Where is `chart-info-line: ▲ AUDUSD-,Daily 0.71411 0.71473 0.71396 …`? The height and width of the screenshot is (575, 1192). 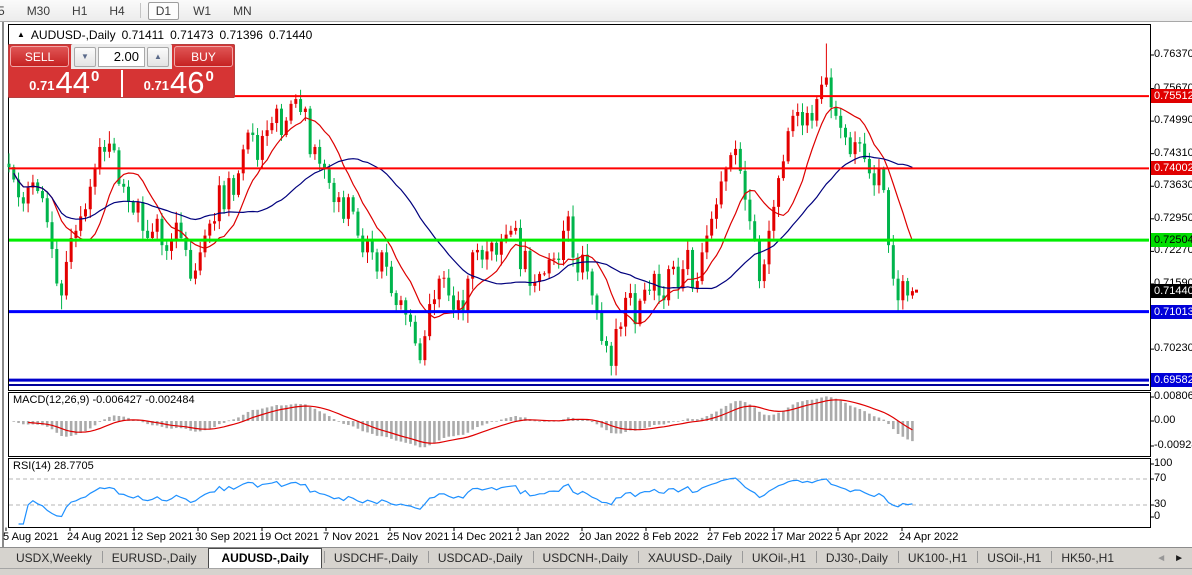
chart-info-line: ▲ AUDUSD-,Daily 0.71411 0.71473 0.71396 … is located at coordinates (164, 35).